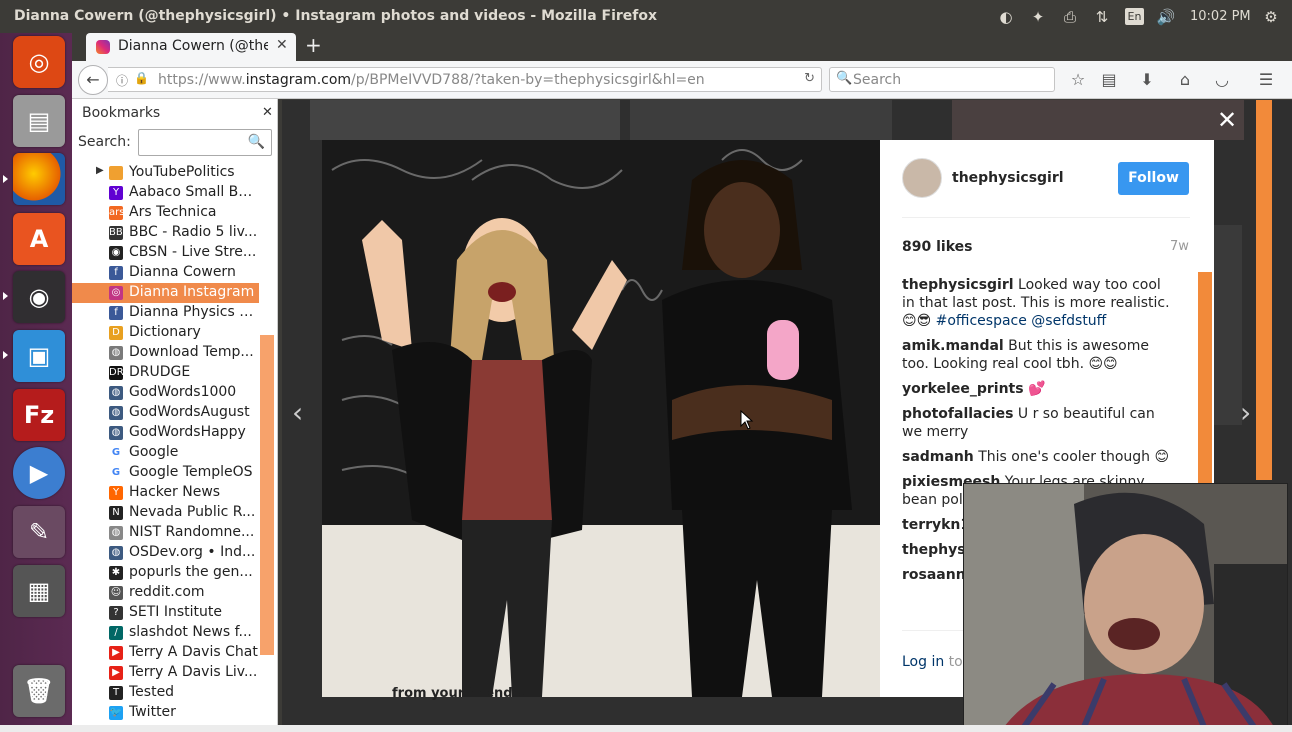 Image resolution: width=1292 pixels, height=732 pixels. I want to click on trash-icon: 🗑, so click(39, 691).